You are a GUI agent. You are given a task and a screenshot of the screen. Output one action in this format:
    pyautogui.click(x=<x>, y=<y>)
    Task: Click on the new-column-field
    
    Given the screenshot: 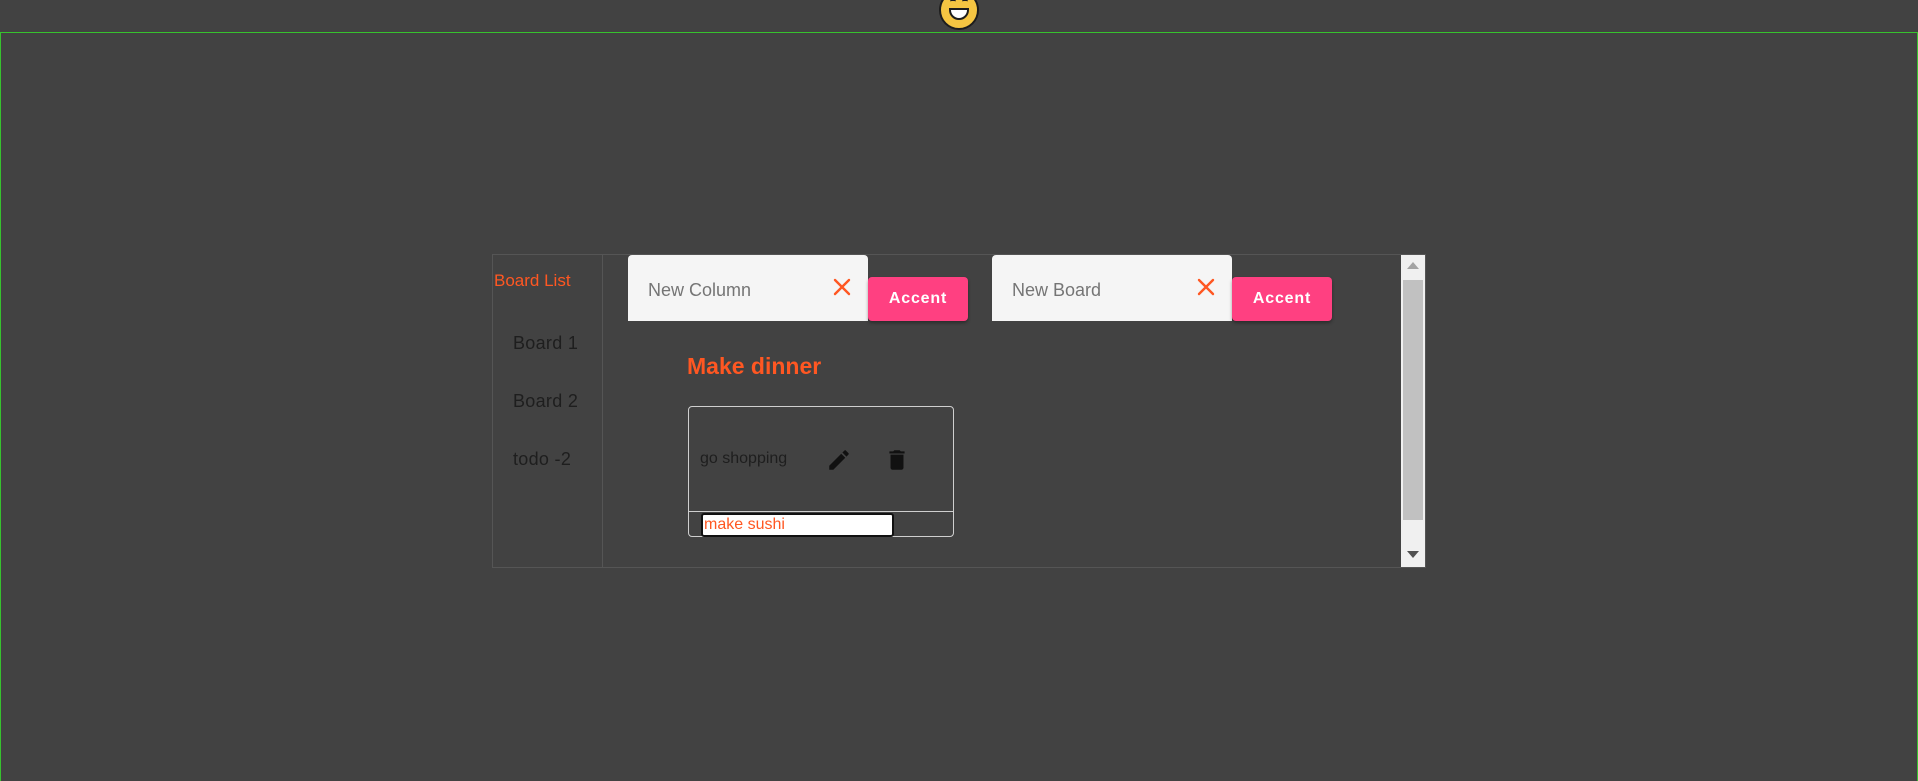 What is the action you would take?
    pyautogui.click(x=748, y=288)
    